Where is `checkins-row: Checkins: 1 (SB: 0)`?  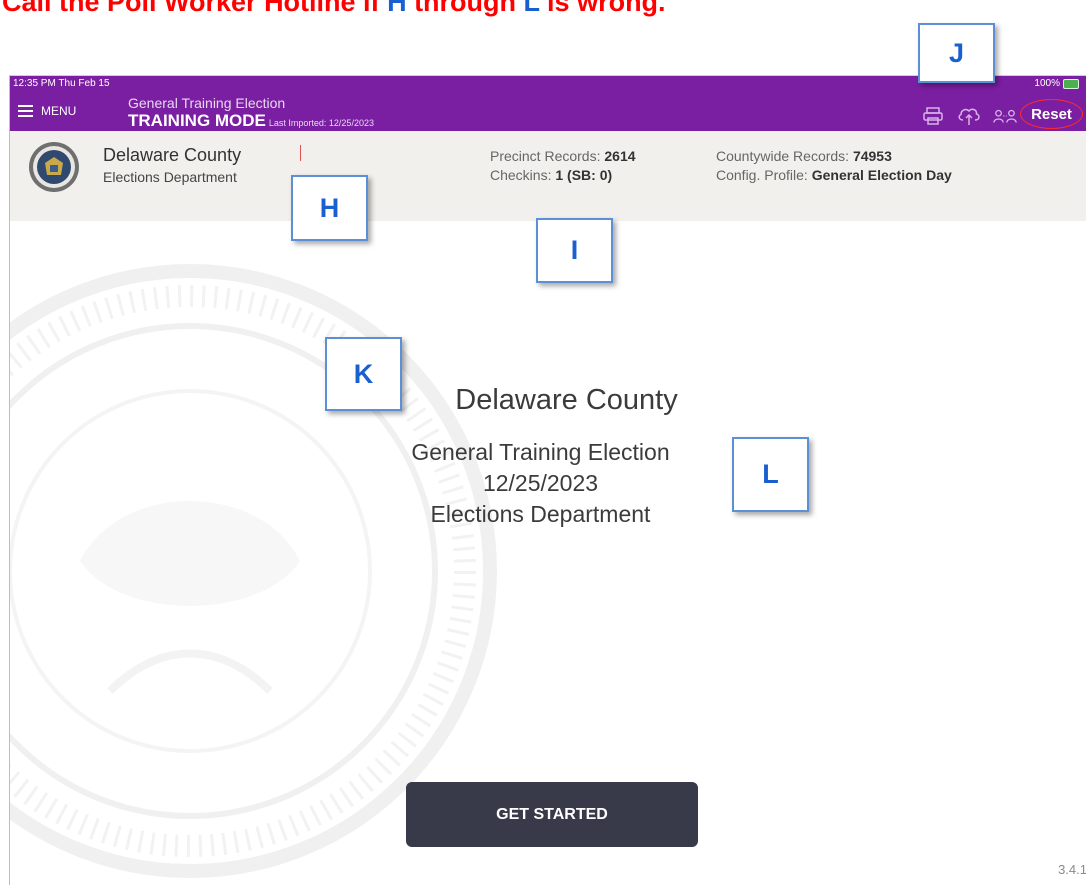
checkins-row: Checkins: 1 (SB: 0) is located at coordinates (563, 175).